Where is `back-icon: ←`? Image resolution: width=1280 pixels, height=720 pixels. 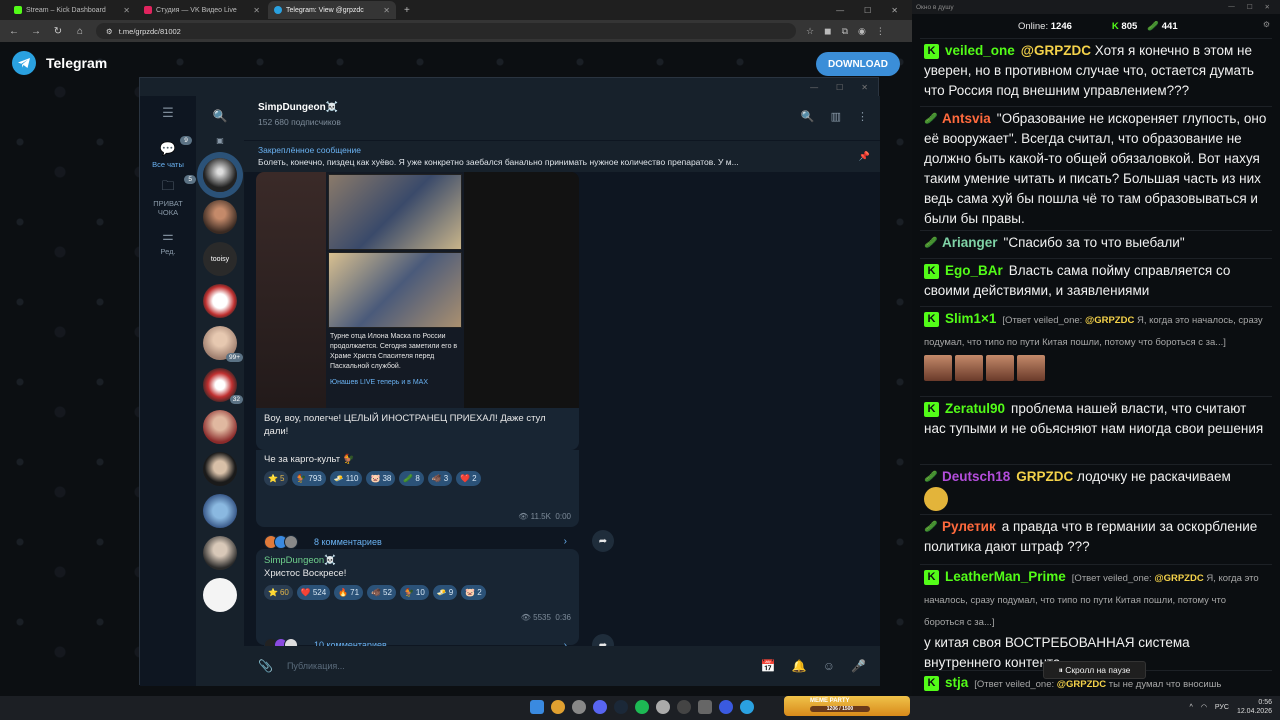 back-icon: ← is located at coordinates (14, 31).